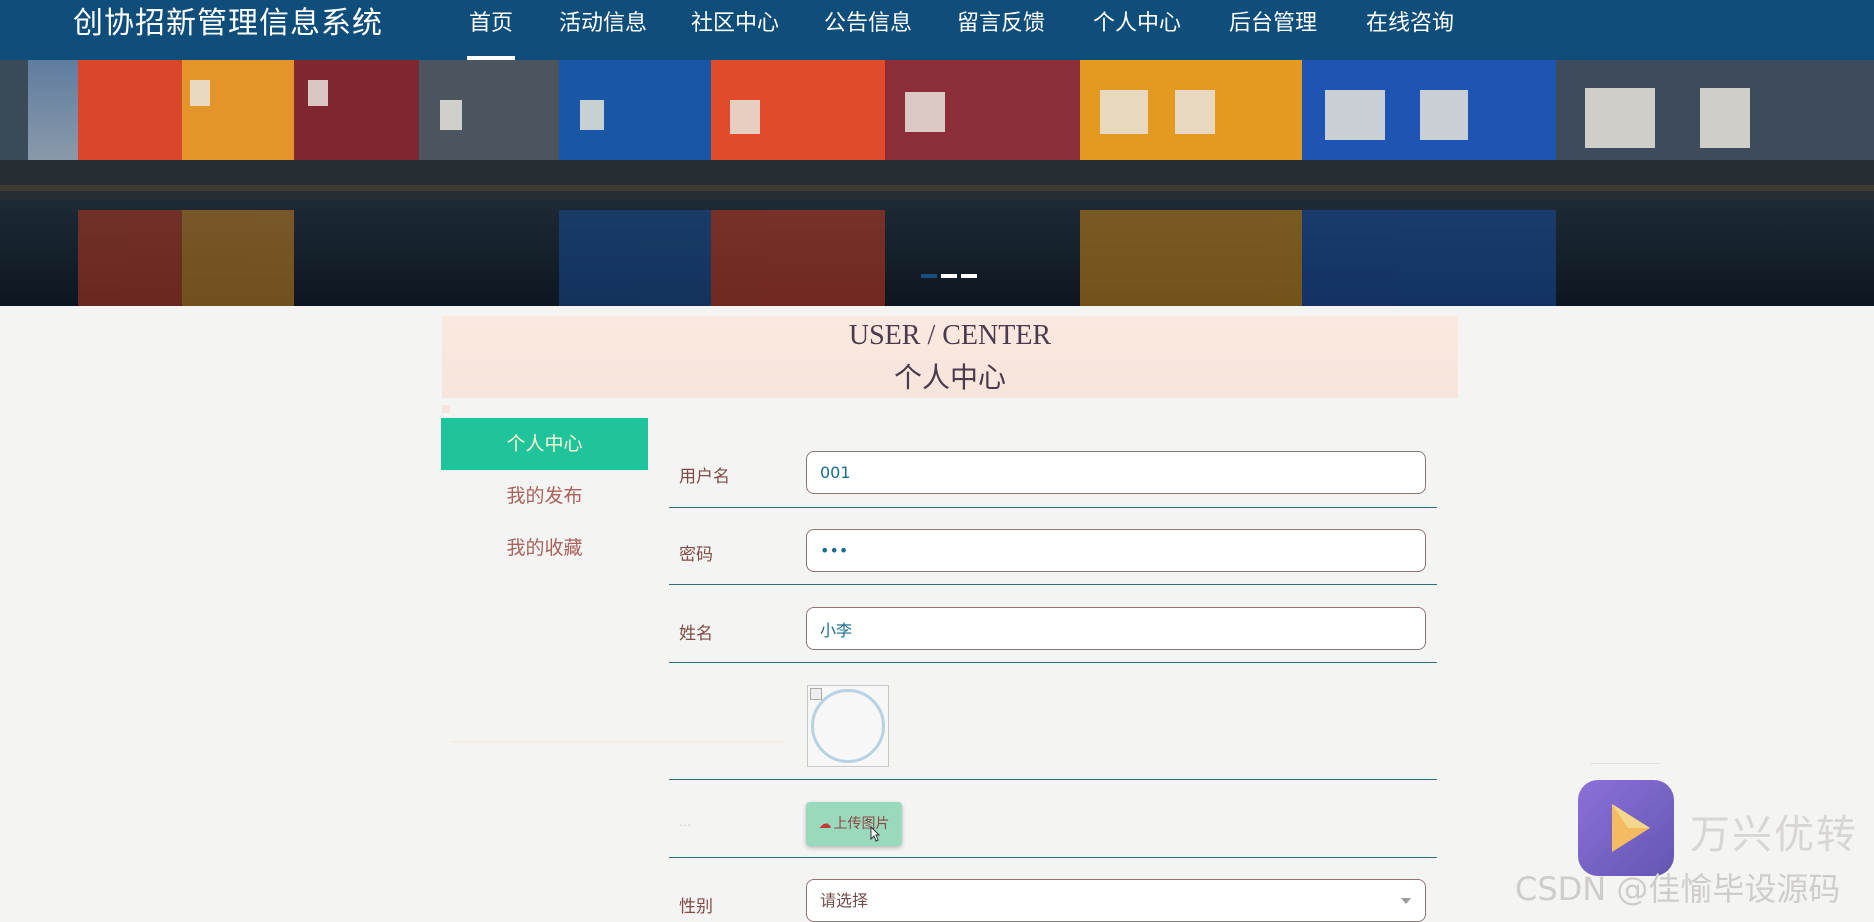  Describe the element at coordinates (544, 496) in the screenshot. I see `sidebar-item-my-posts: 我的发布` at that location.